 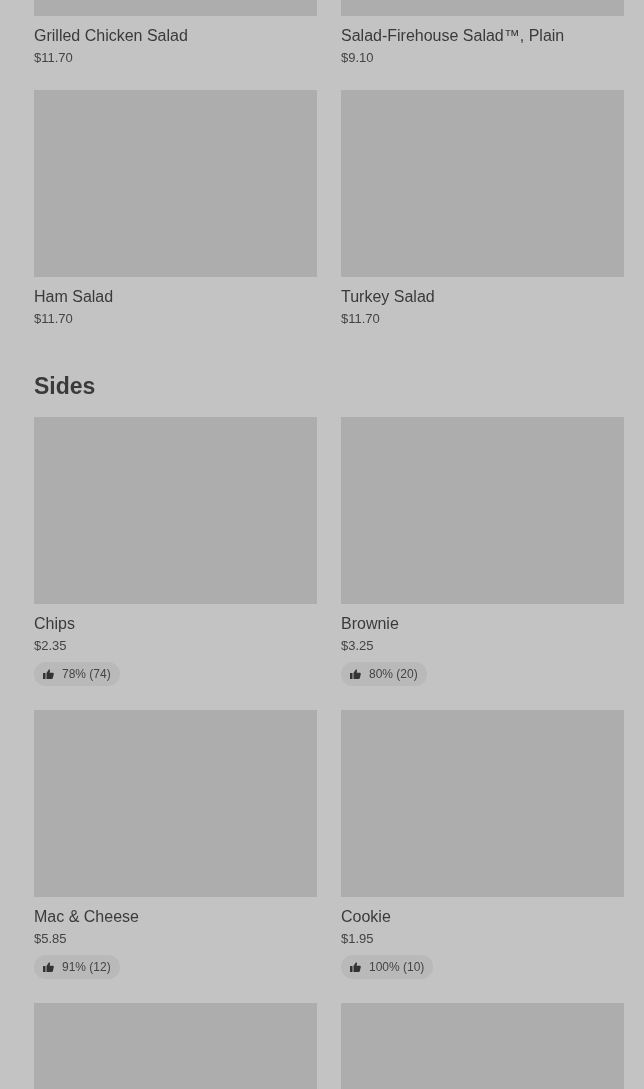 I want to click on menu-item: Brownie $3.25 80% (20), so click(x=482, y=551).